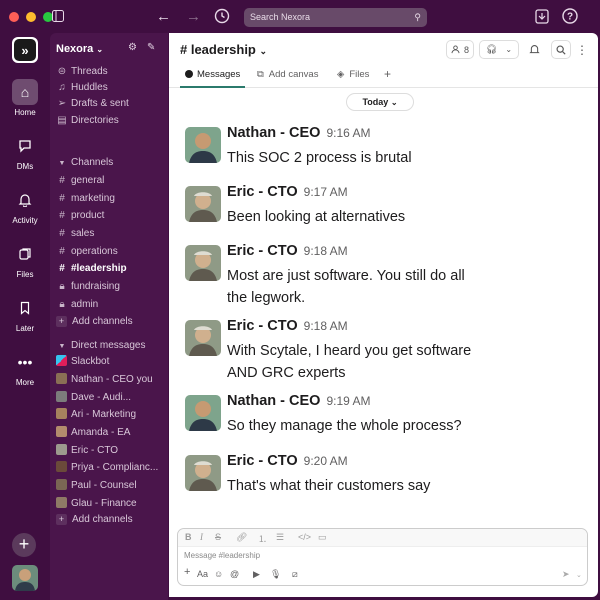 The width and height of the screenshot is (600, 600). Describe the element at coordinates (111, 162) in the screenshot. I see `channels-section-header: ▼ Channels` at that location.